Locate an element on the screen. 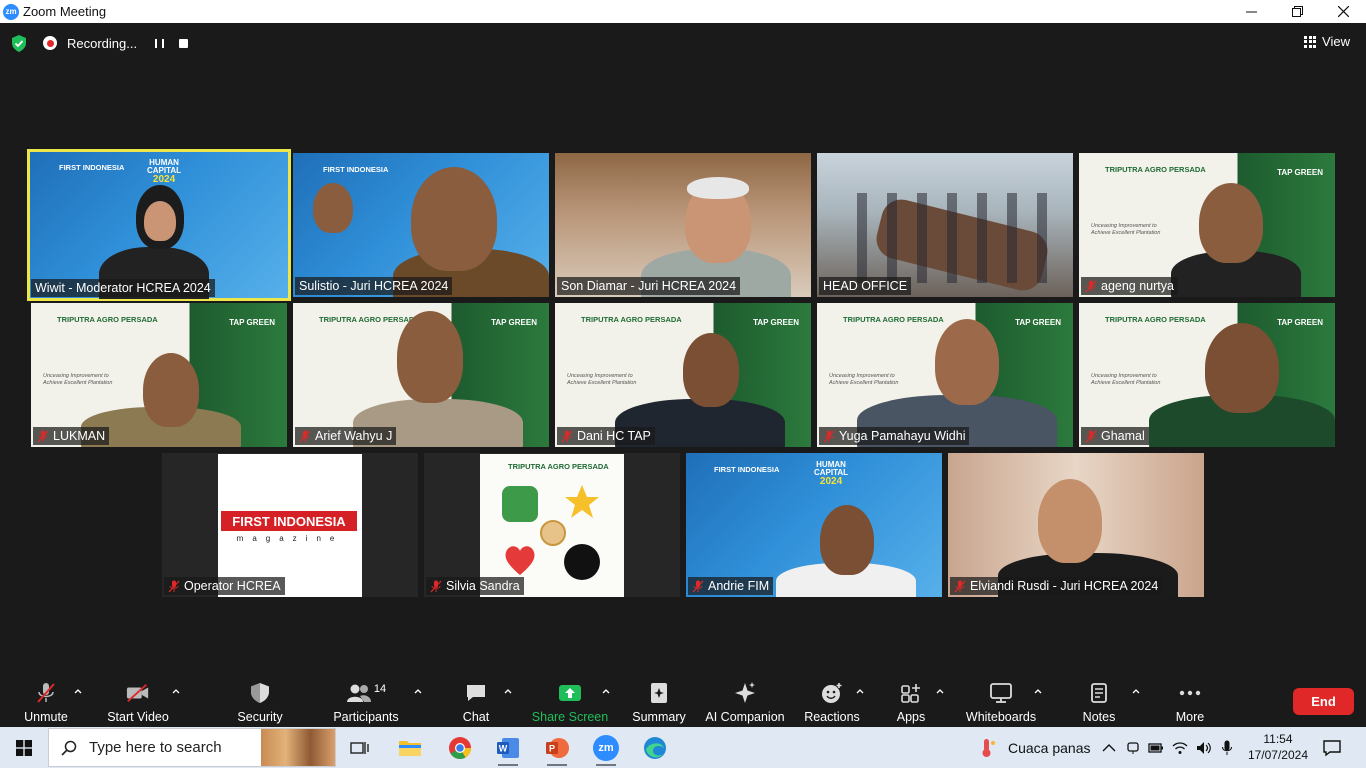  end-meeting-button: End is located at coordinates (1323, 701).